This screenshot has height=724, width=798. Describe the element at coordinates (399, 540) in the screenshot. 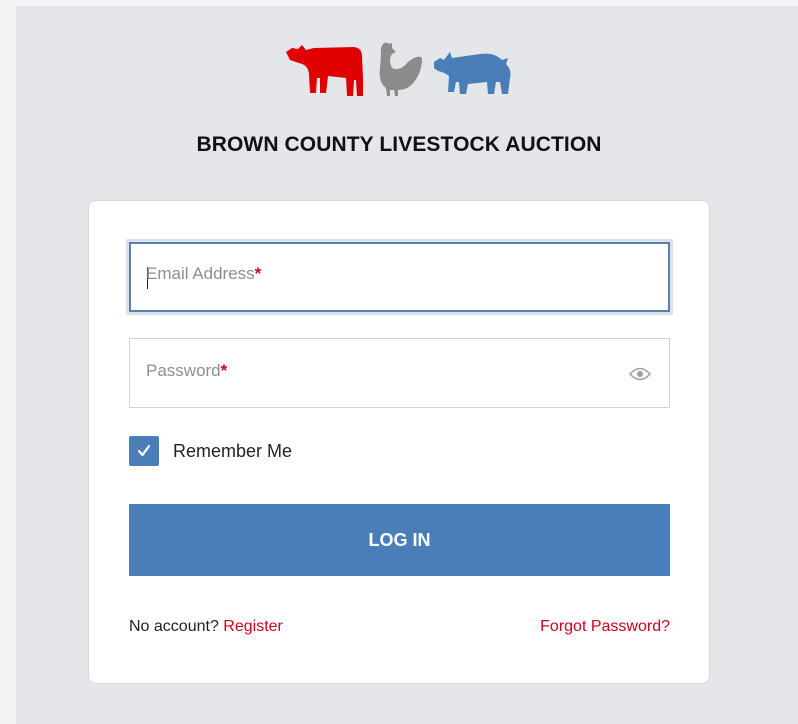

I see `login-button: LOG IN` at that location.